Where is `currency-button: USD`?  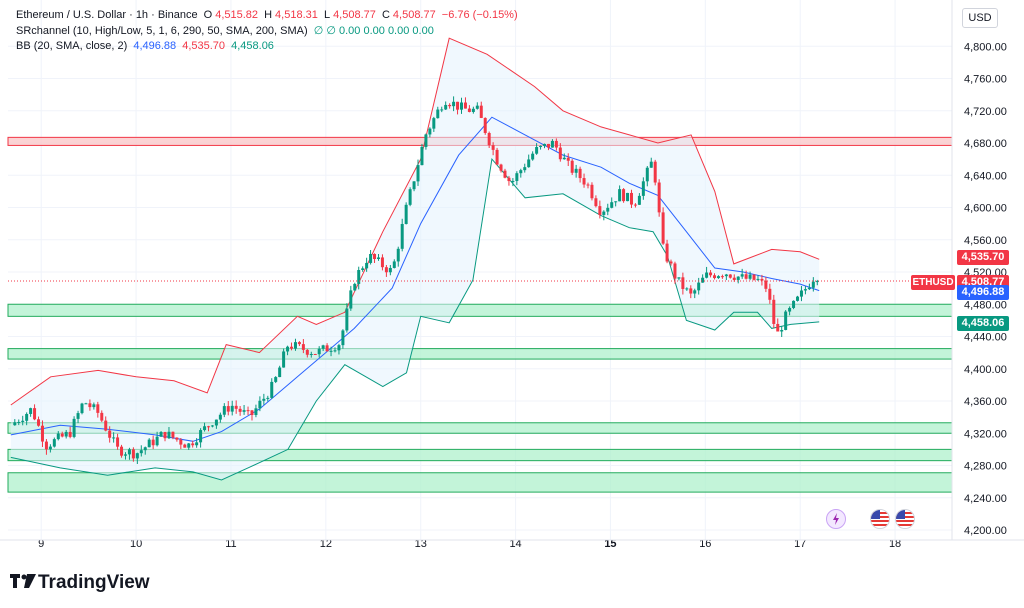
currency-button: USD is located at coordinates (980, 18).